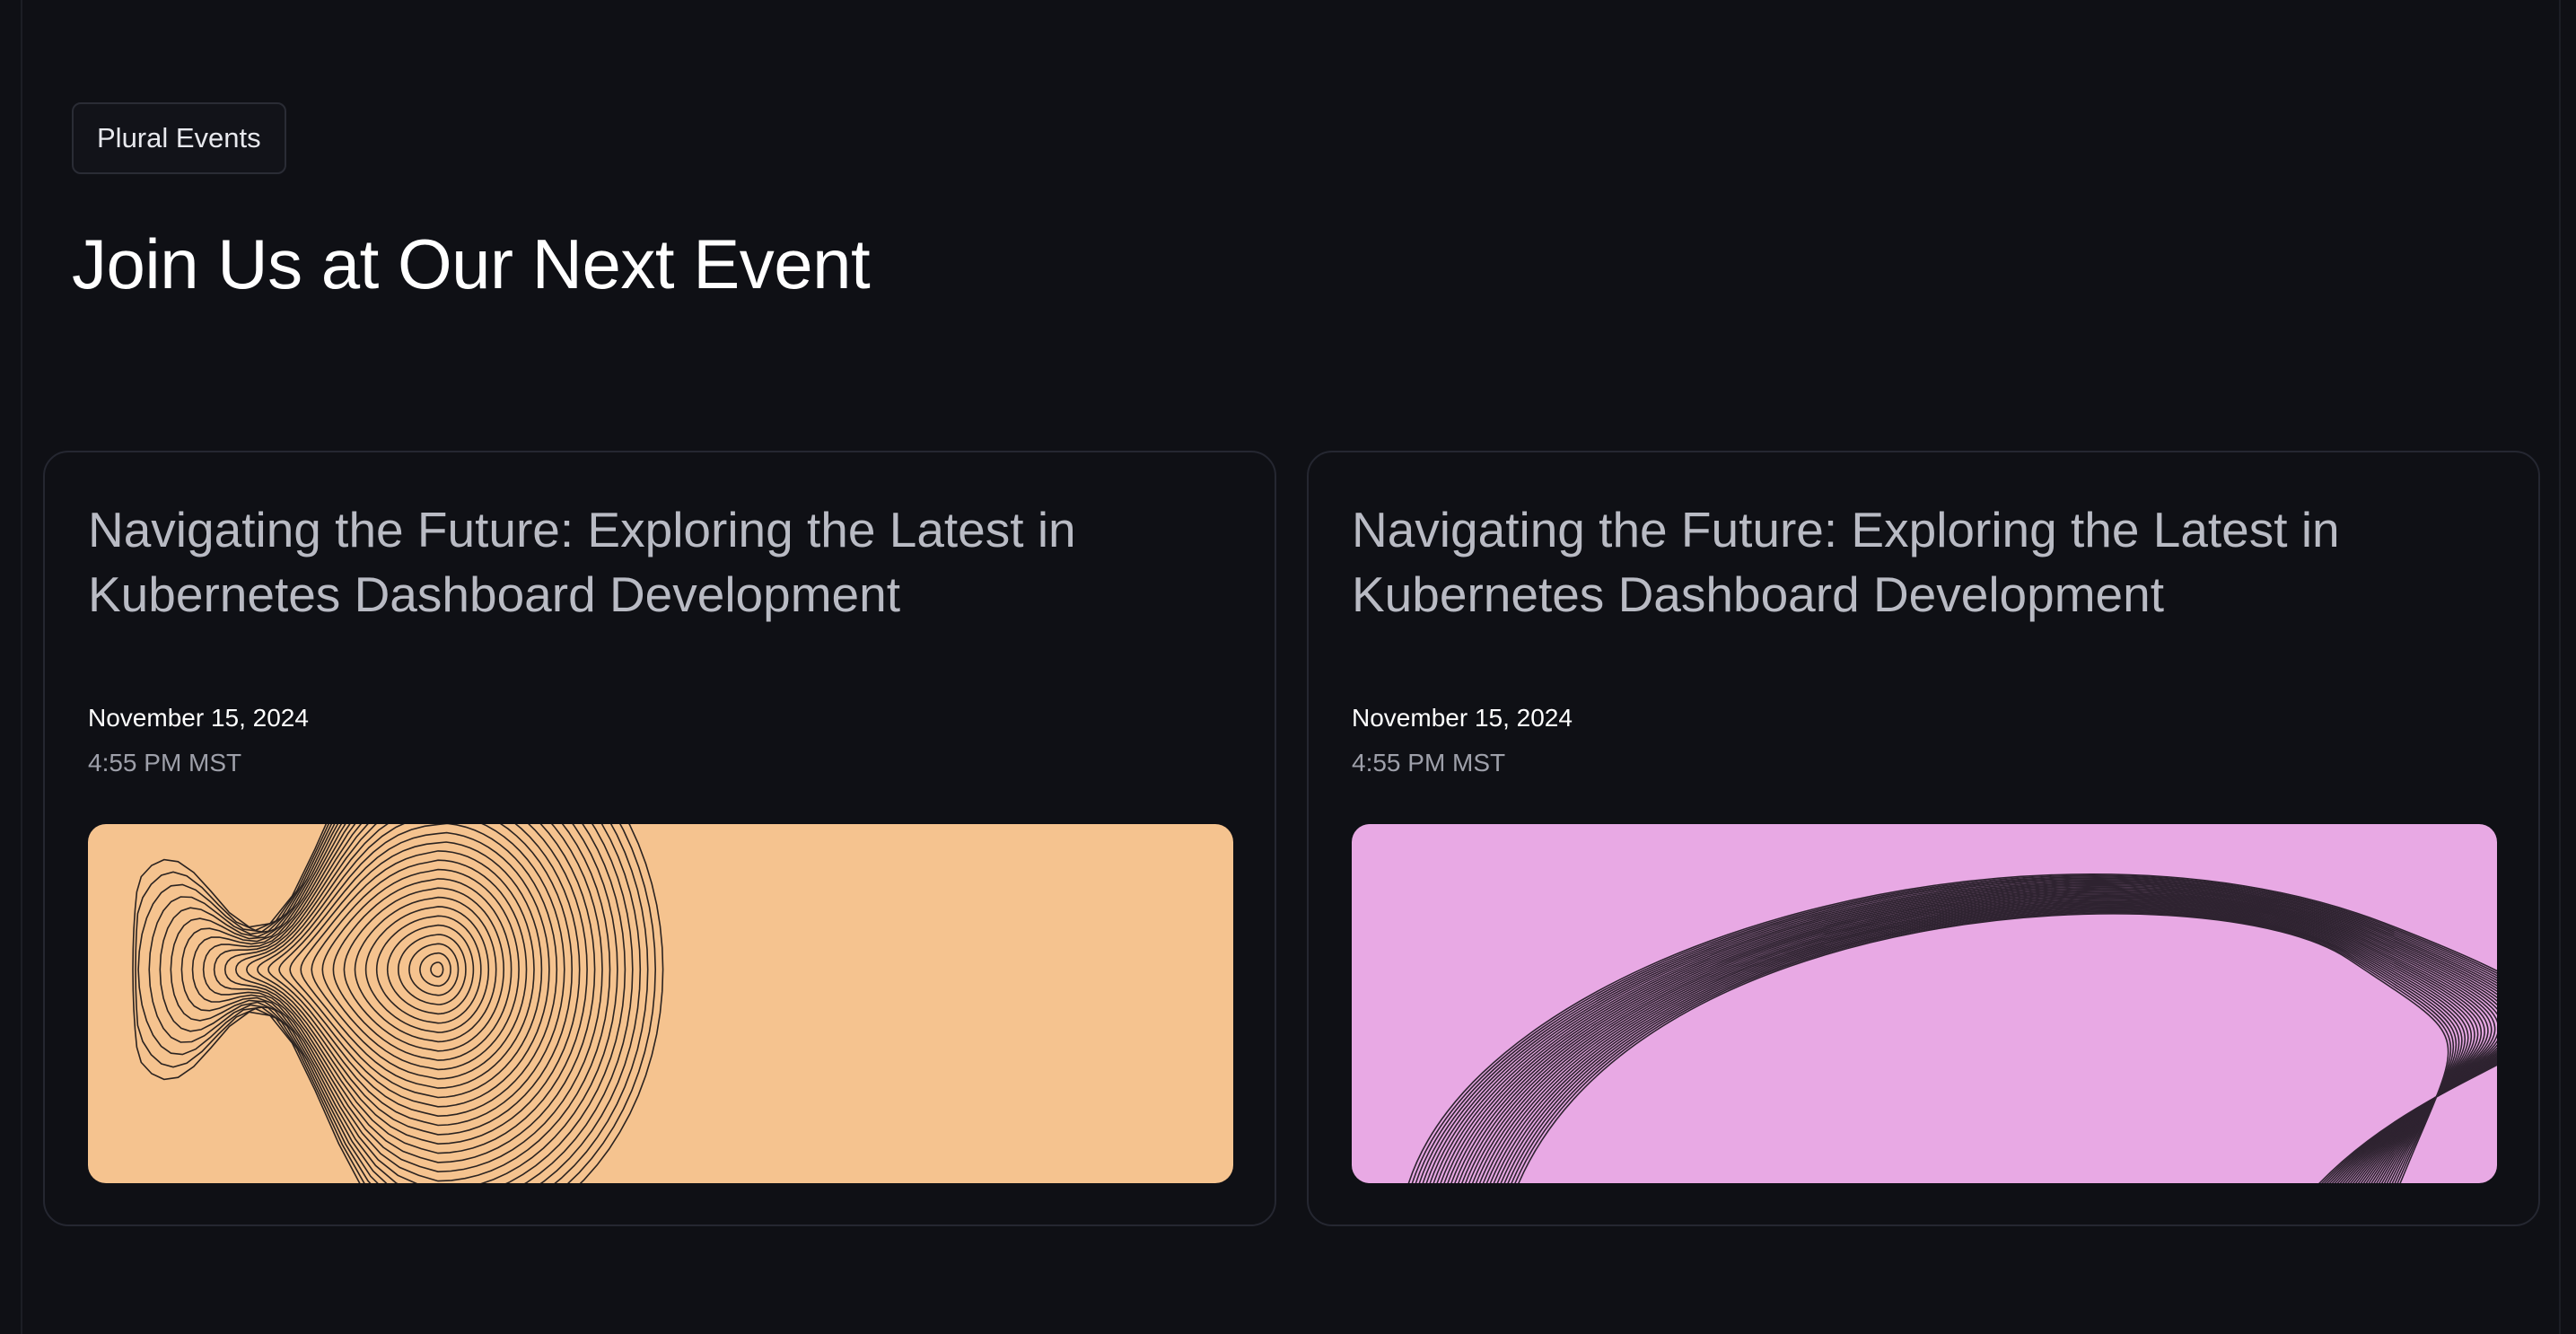 The height and width of the screenshot is (1334, 2576). I want to click on right-border-line, so click(2560, 667).